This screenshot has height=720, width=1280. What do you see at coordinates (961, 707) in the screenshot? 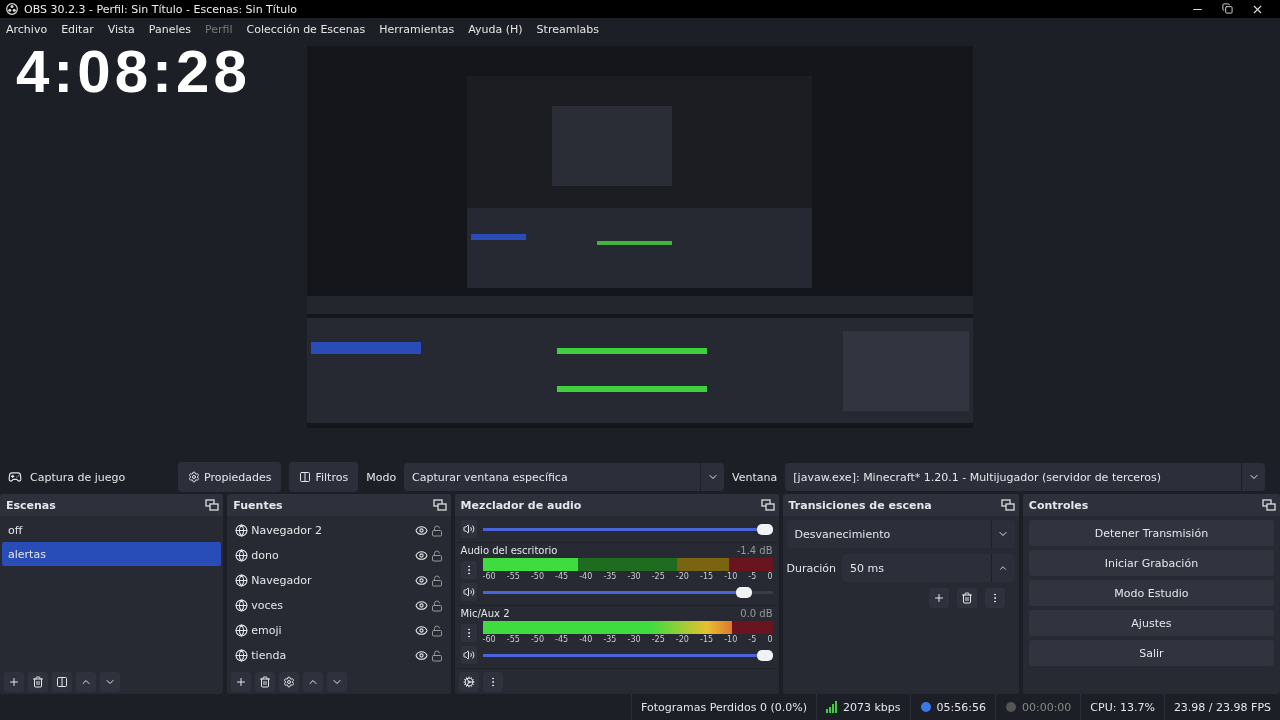
I see `stream-time: 05:56:56` at bounding box center [961, 707].